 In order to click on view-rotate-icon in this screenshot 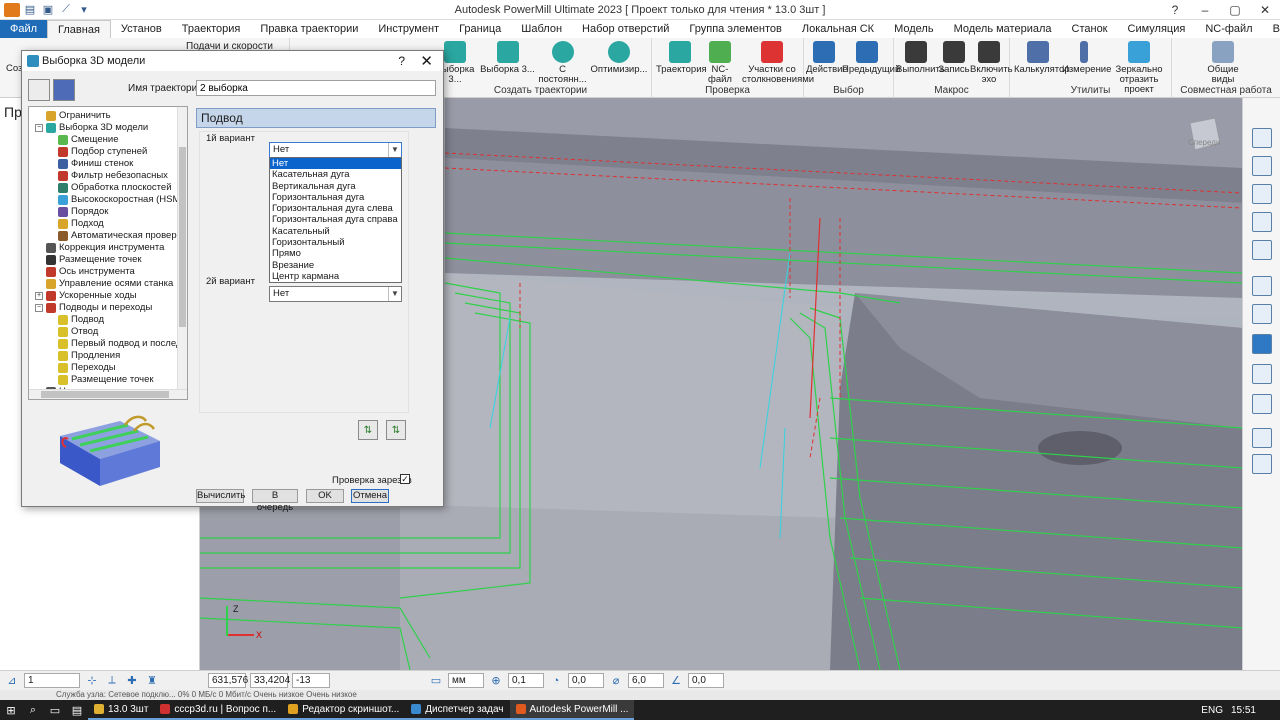, I will do `click(1262, 194)`.